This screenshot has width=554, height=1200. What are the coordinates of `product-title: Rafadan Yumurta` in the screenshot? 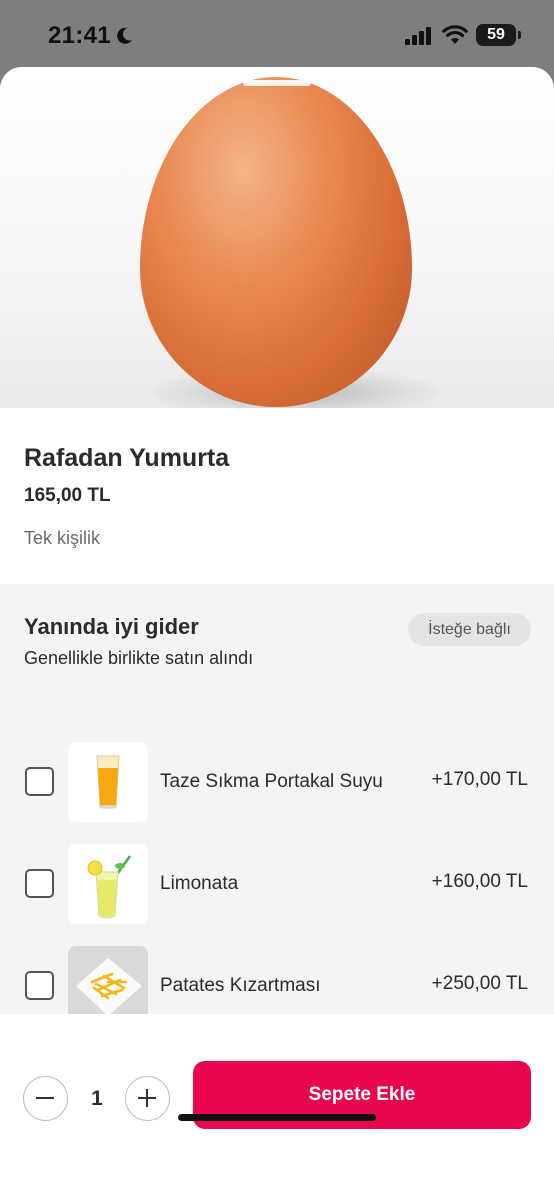 It's located at (127, 458).